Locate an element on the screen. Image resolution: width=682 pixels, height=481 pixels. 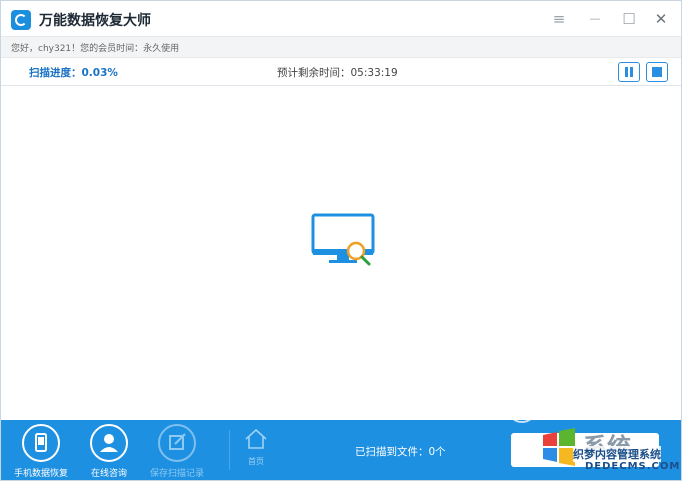
scan-status-bar: 扫描进度：0.03% 预计剩余时间：05:33:19 is located at coordinates (341, 72).